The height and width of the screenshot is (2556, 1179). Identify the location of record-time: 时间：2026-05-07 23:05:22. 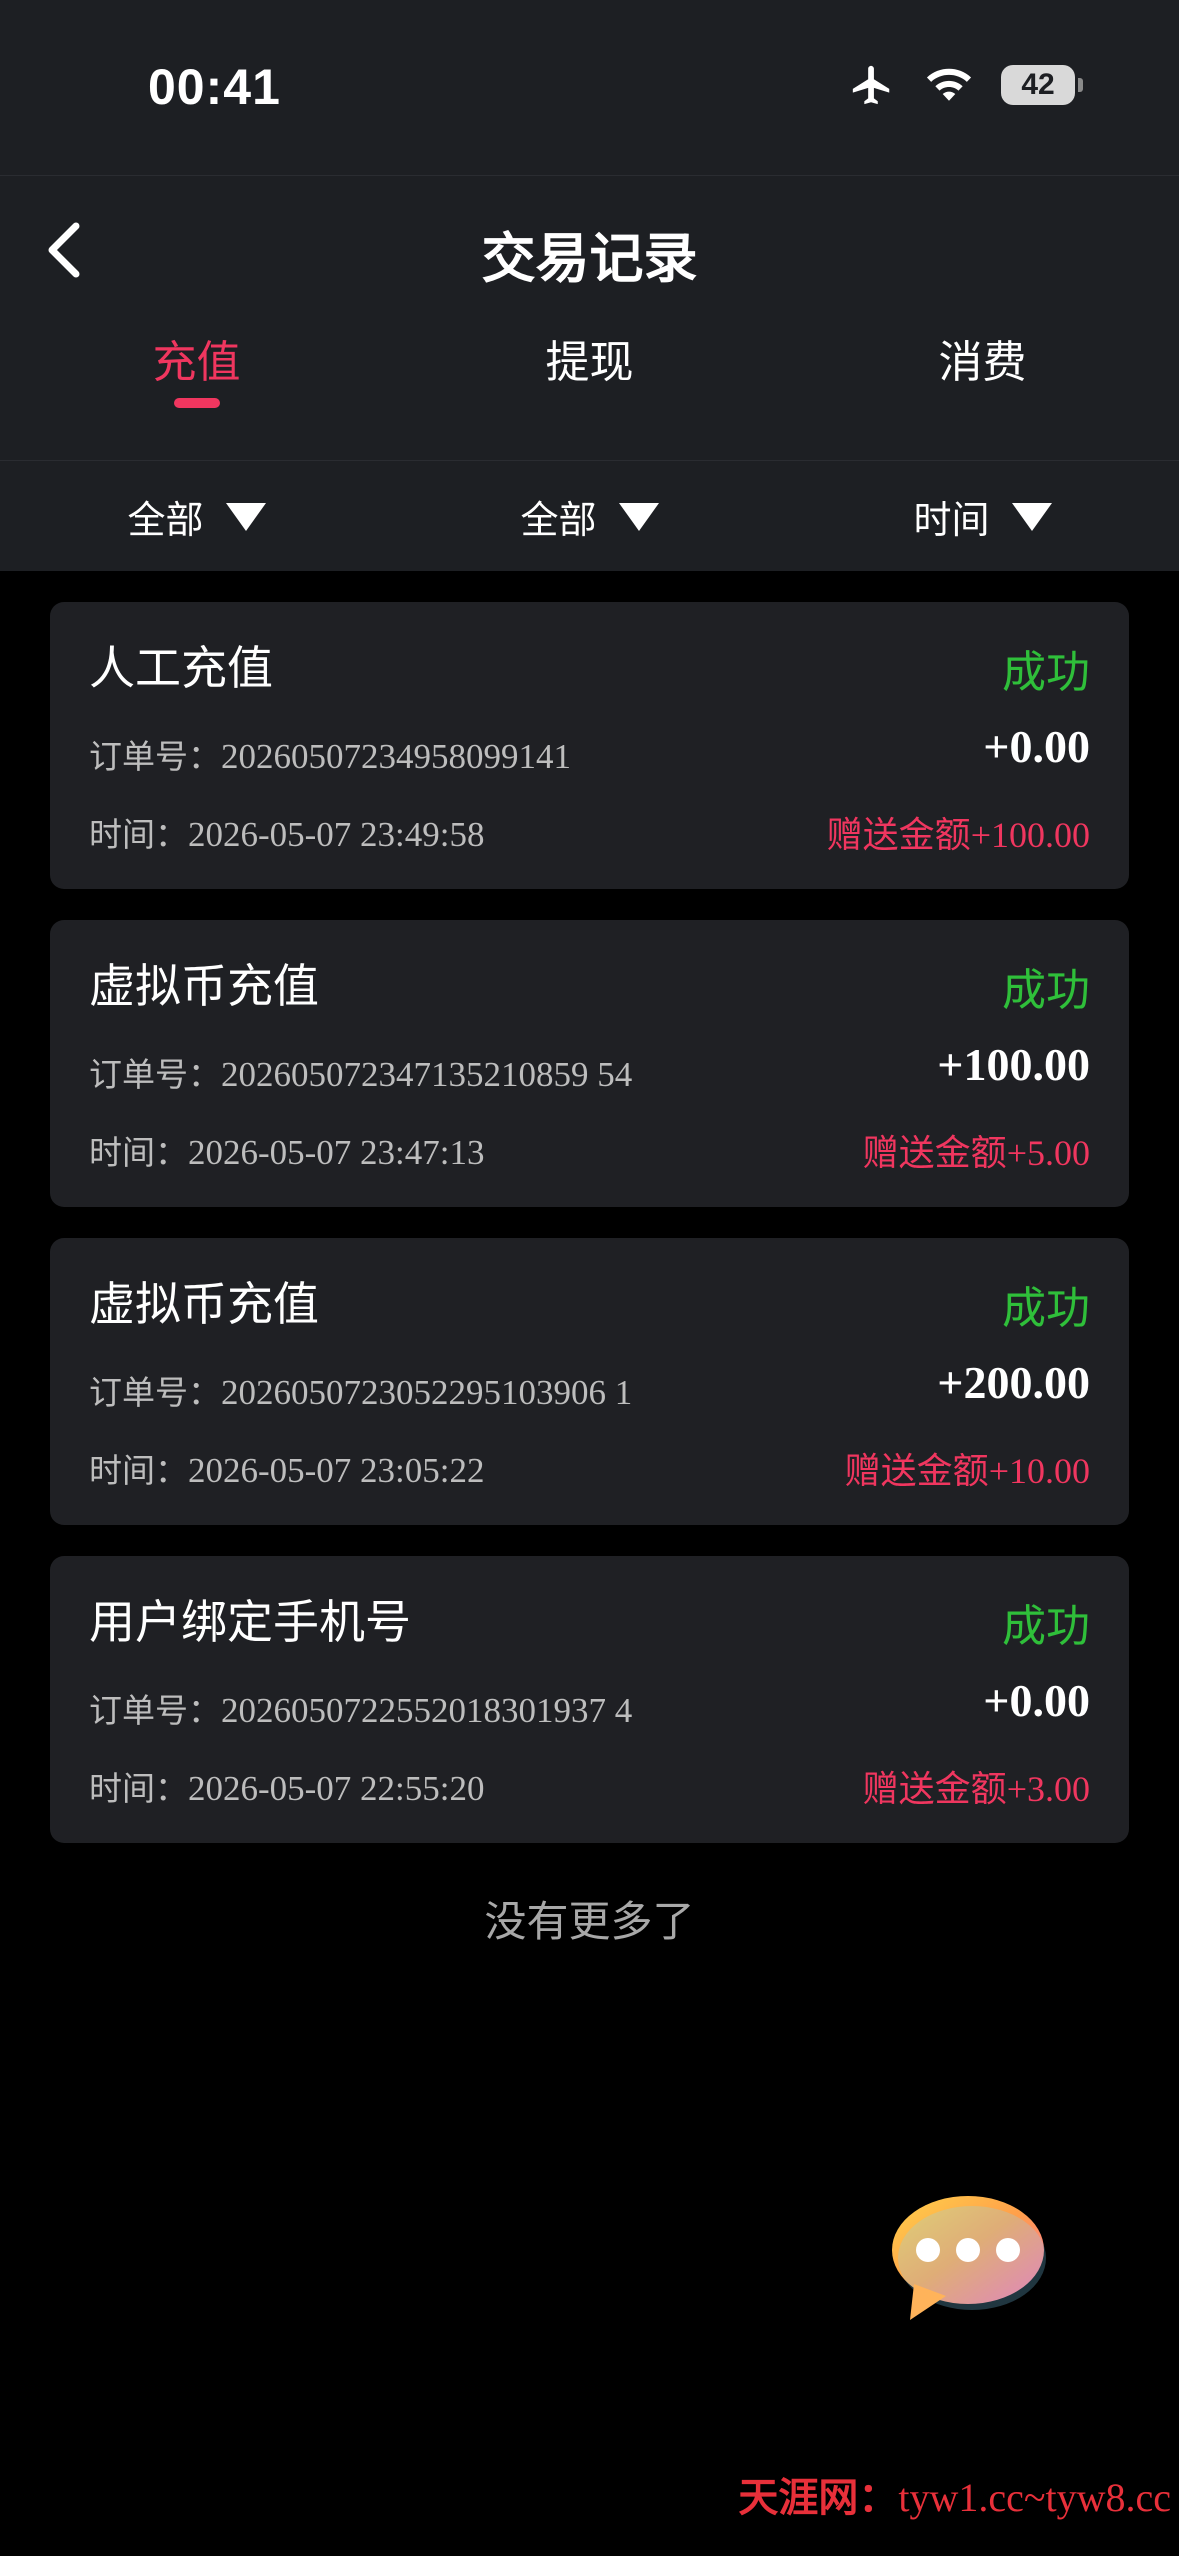
(287, 1468).